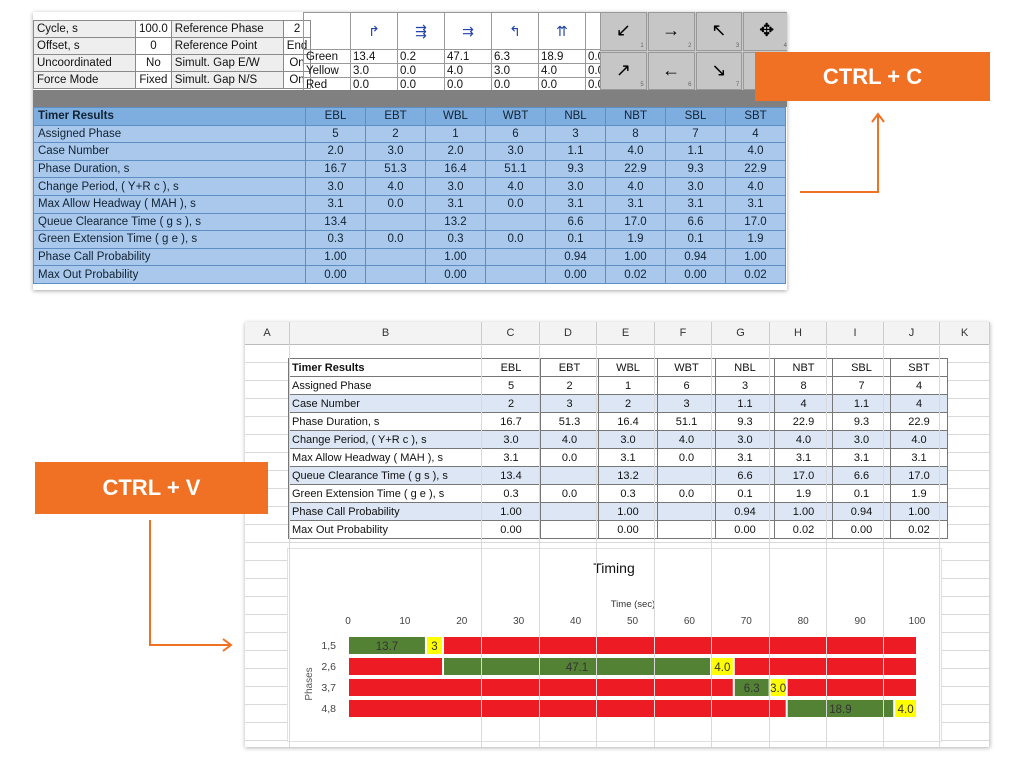  Describe the element at coordinates (686, 385) in the screenshot. I see `cell: 6` at that location.